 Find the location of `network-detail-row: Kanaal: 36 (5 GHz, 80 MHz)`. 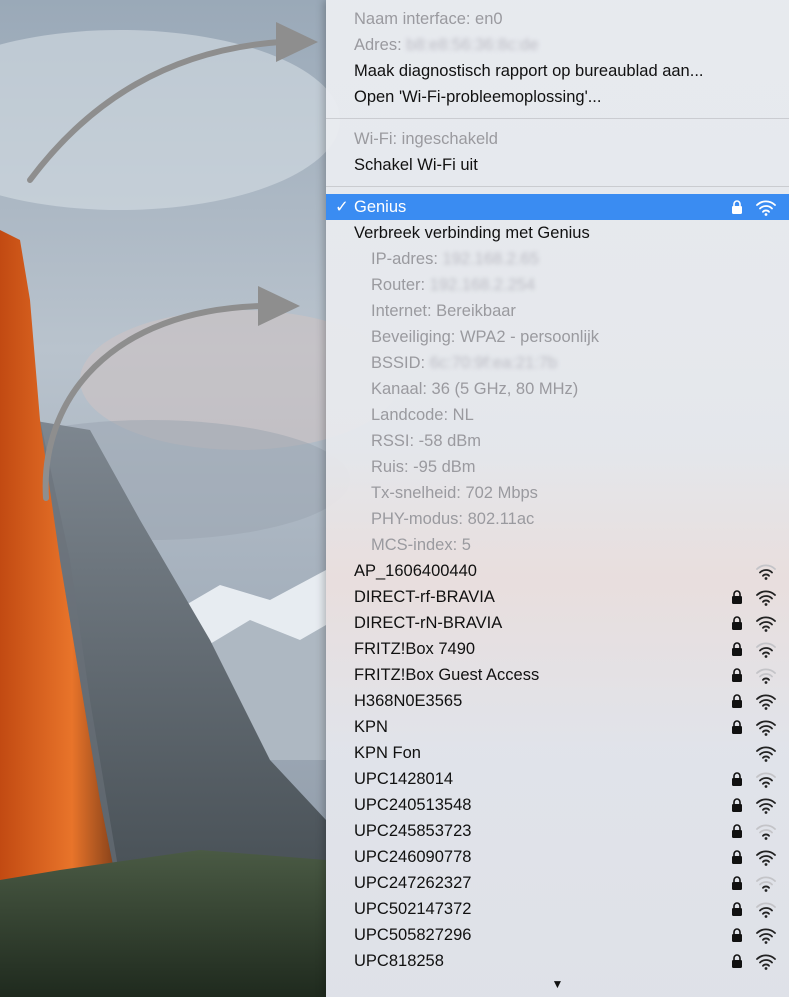

network-detail-row: Kanaal: 36 (5 GHz, 80 MHz) is located at coordinates (557, 389).